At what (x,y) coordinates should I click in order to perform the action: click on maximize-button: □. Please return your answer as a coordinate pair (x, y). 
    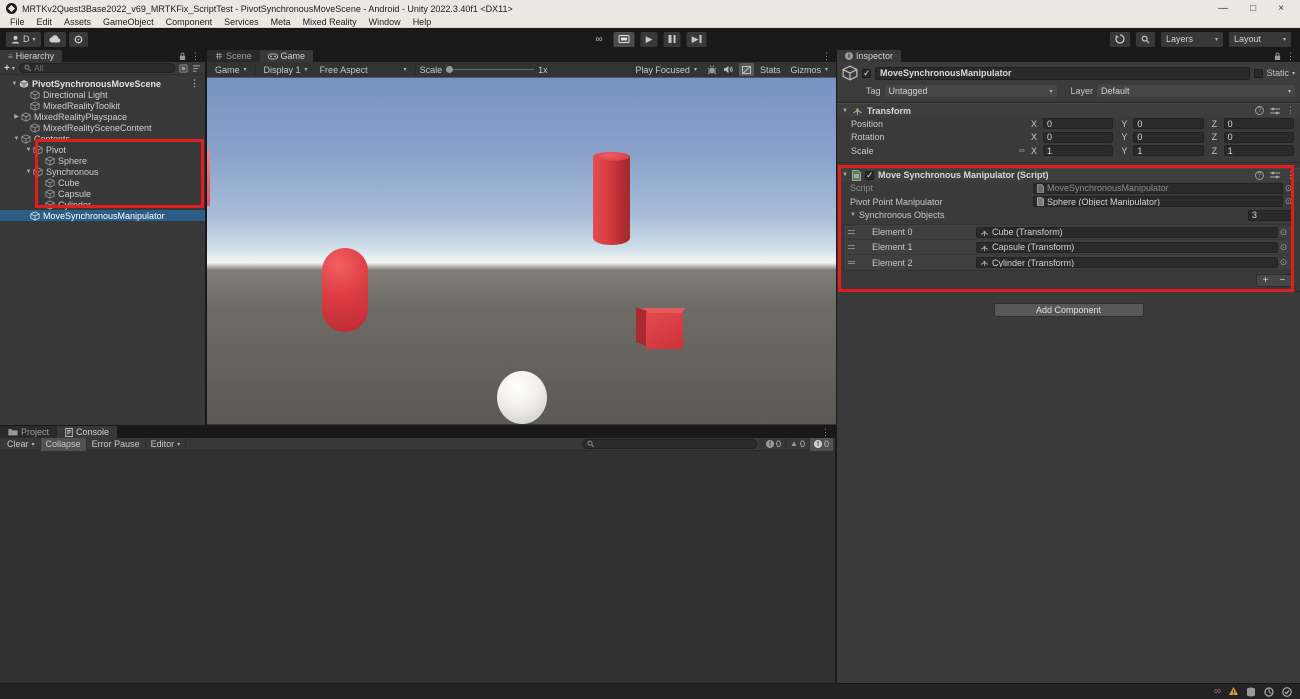
    Looking at the image, I should click on (1253, 8).